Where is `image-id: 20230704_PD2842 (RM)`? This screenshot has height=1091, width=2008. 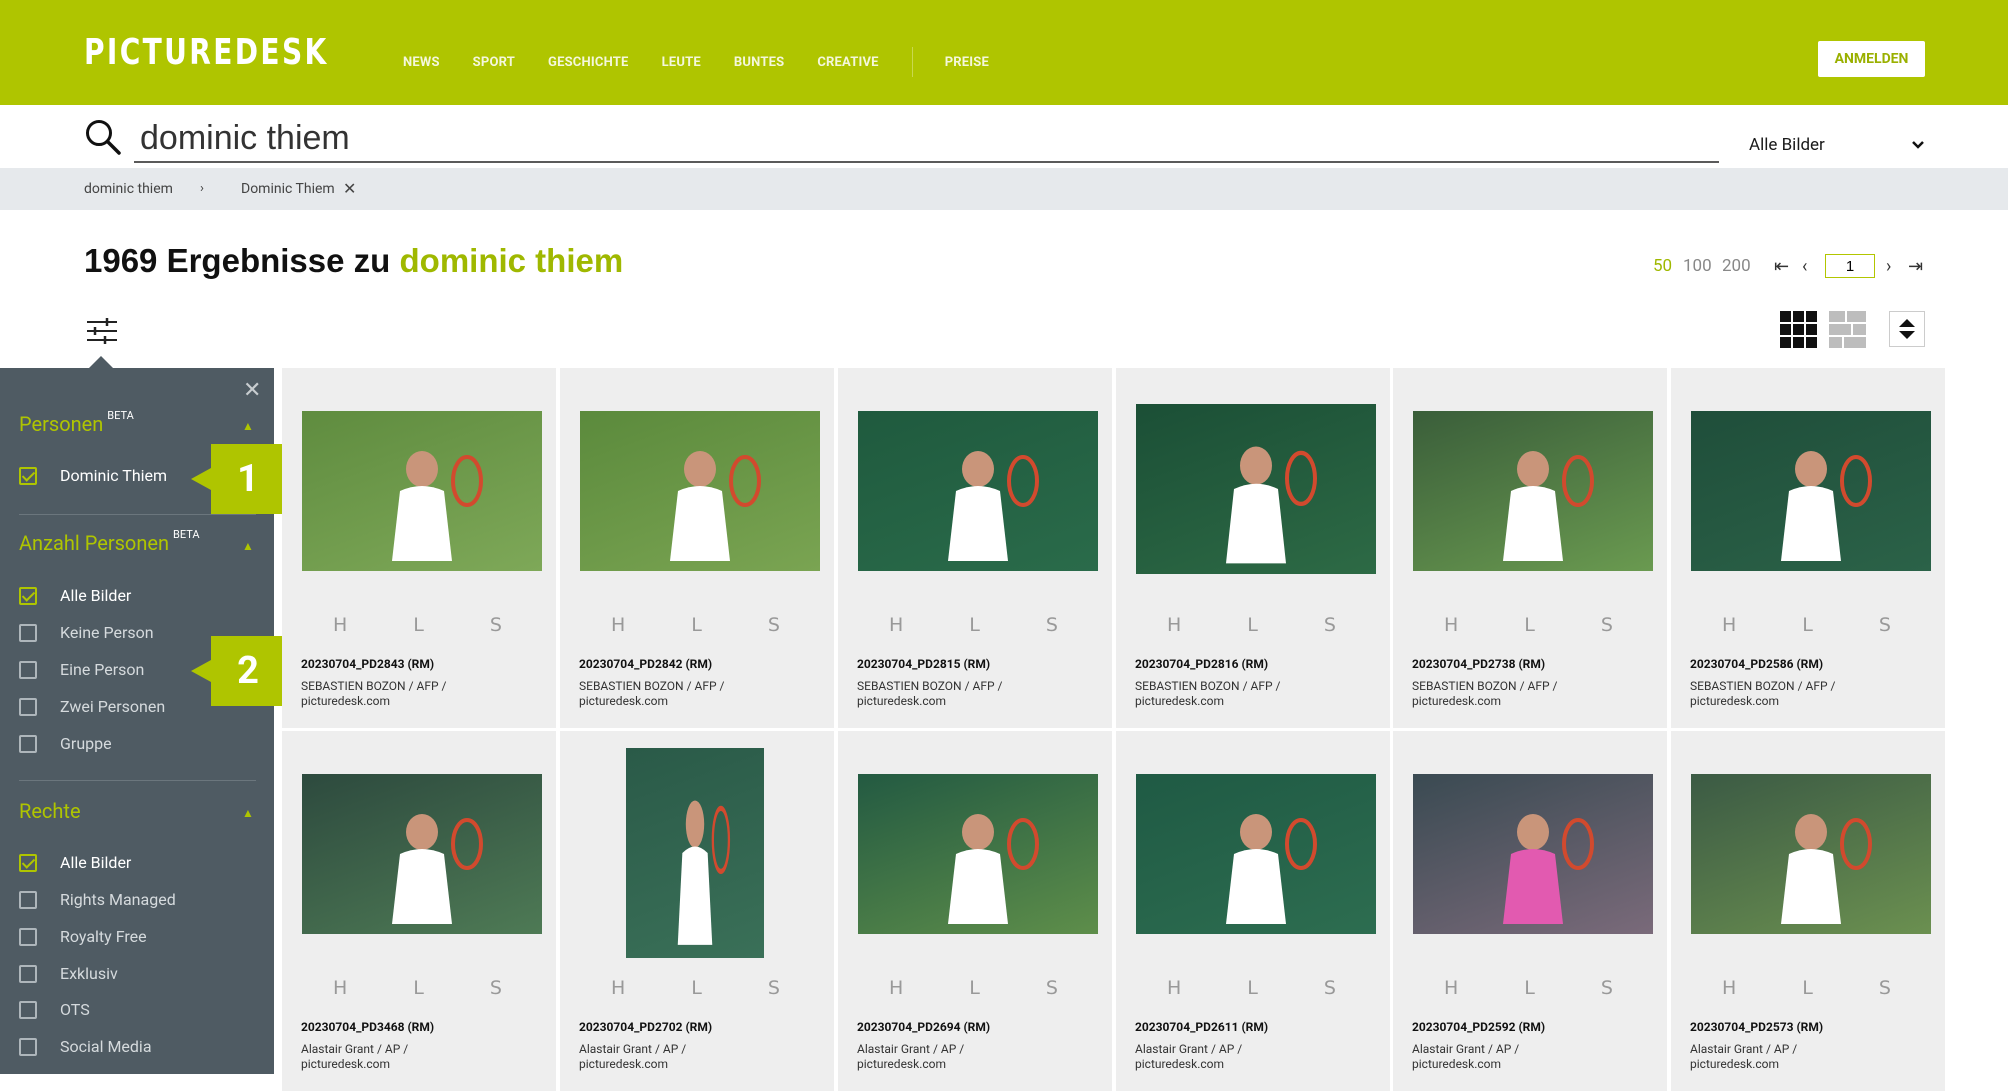 image-id: 20230704_PD2842 (RM) is located at coordinates (645, 664).